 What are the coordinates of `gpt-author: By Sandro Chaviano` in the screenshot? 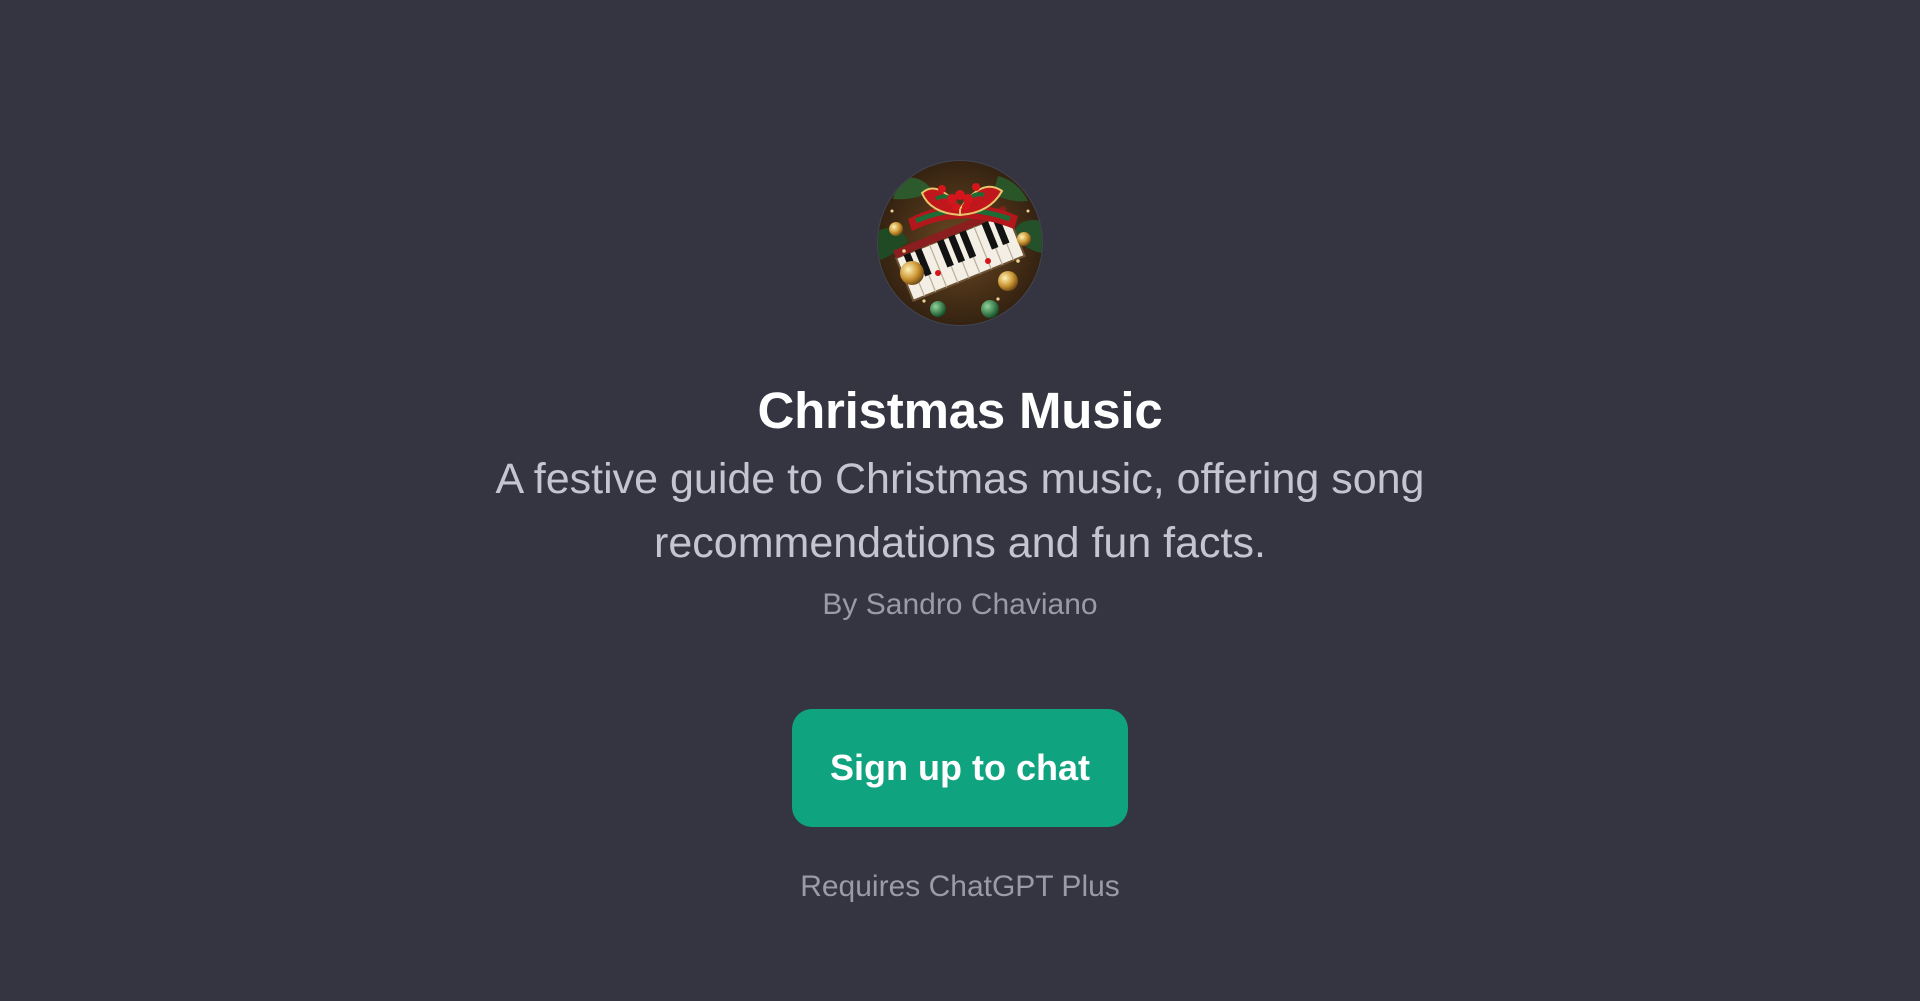 It's located at (960, 604).